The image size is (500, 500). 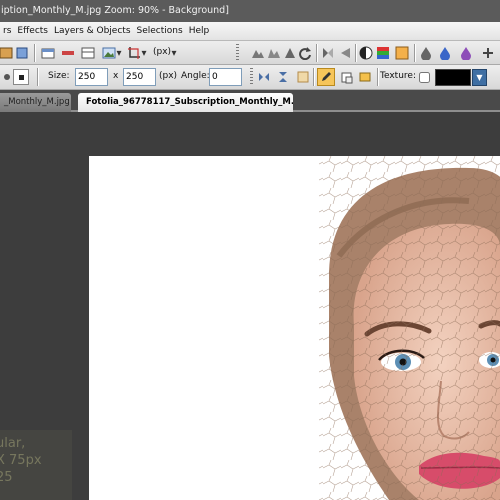 What do you see at coordinates (383, 53) in the screenshot?
I see `color-balance-icon` at bounding box center [383, 53].